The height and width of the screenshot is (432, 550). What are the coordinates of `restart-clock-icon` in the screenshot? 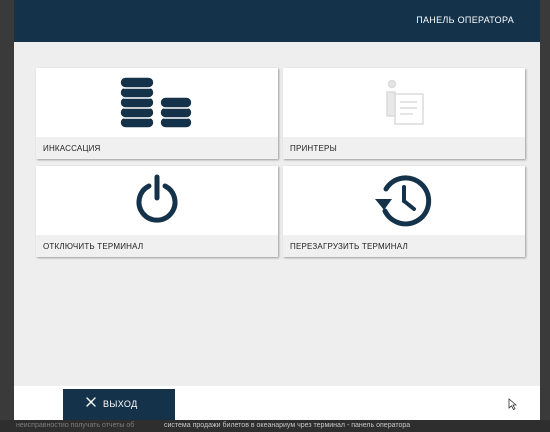 It's located at (403, 201).